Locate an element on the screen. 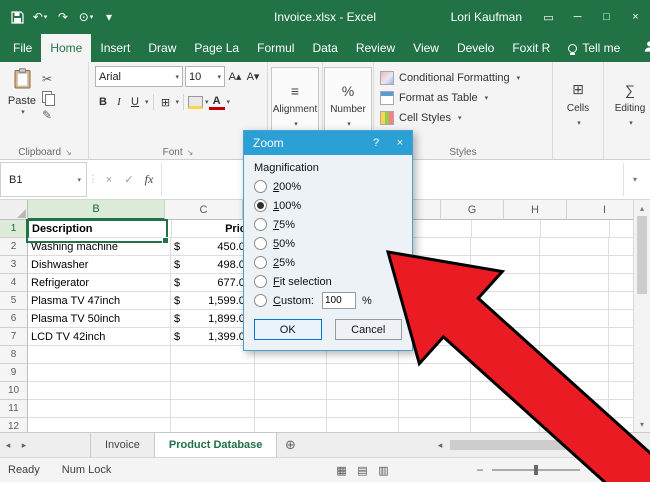  cell-I7 is located at coordinates (621, 337).